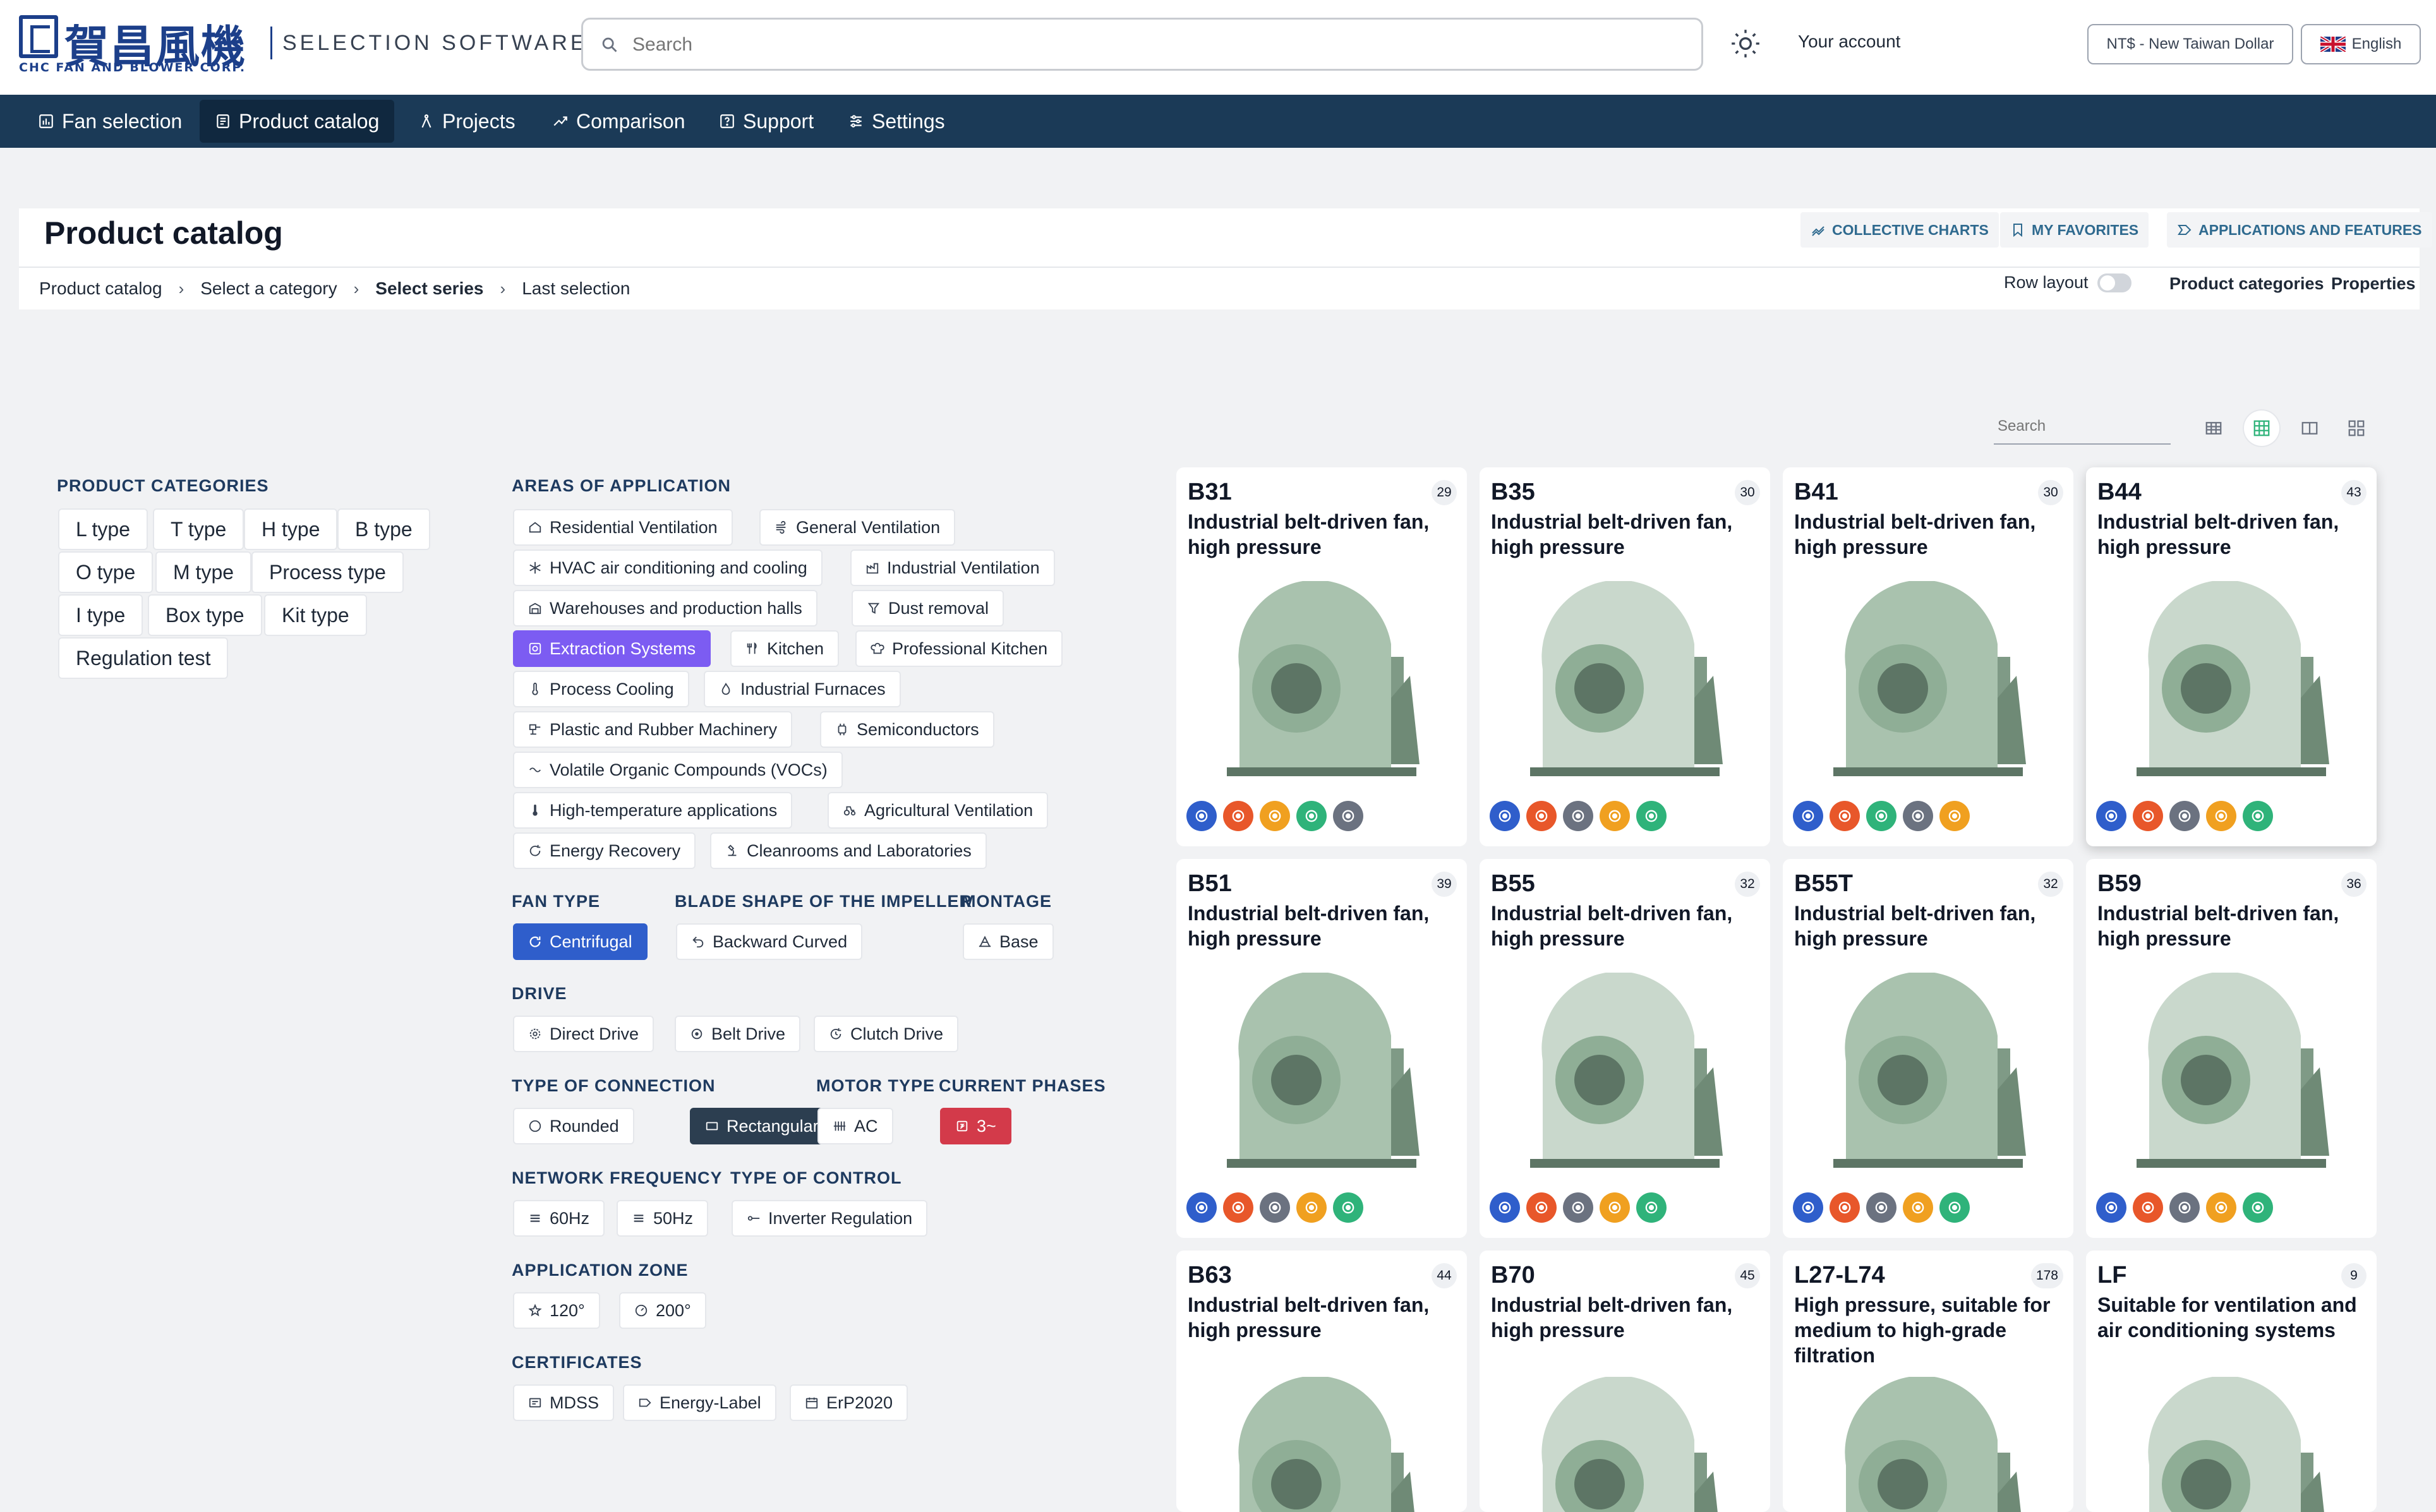 This screenshot has width=2436, height=1512. Describe the element at coordinates (1745, 43) in the screenshot. I see `theme-toggle-sun-icon` at that location.